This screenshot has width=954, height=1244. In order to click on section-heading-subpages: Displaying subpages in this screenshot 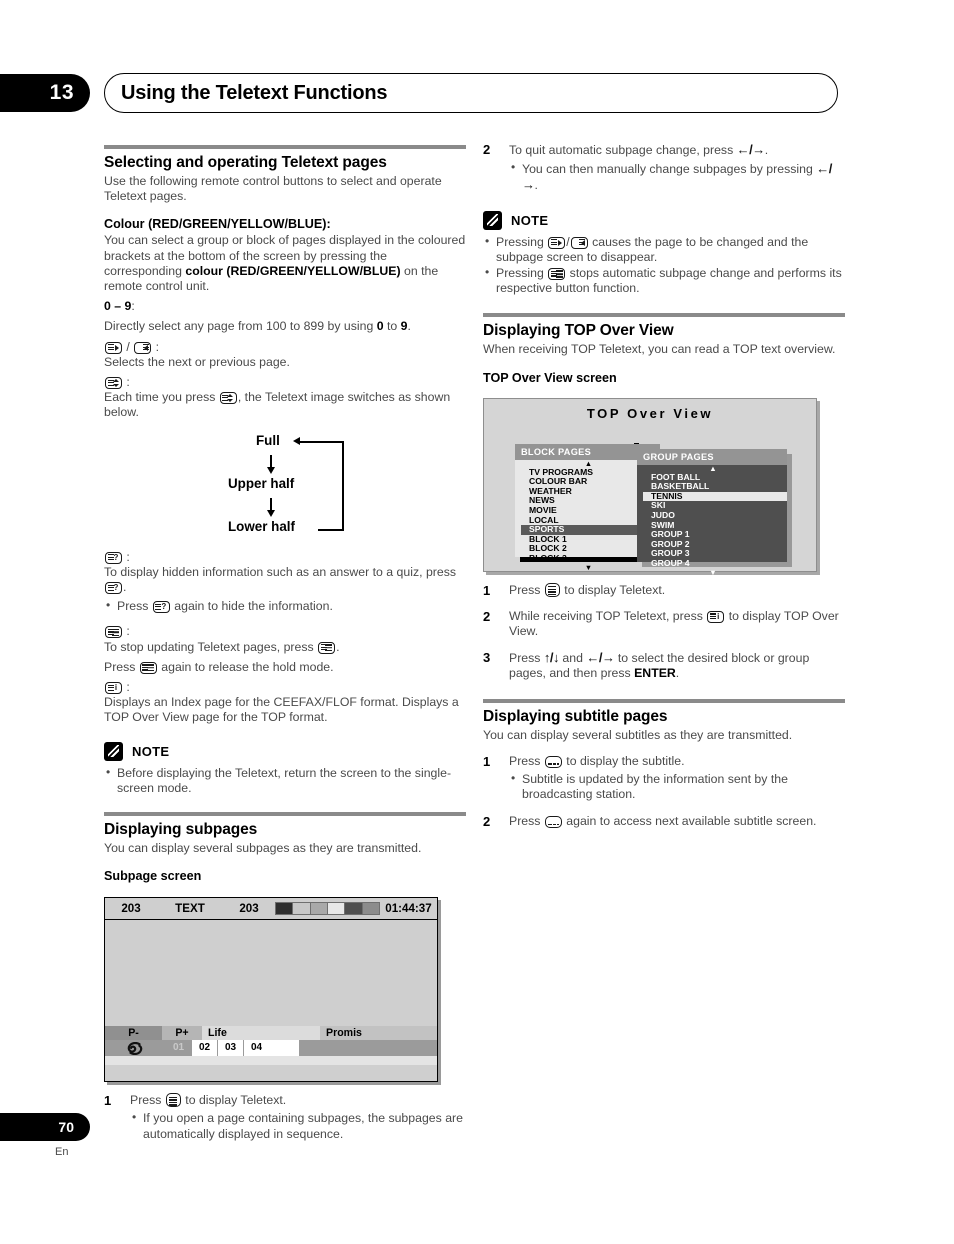, I will do `click(181, 830)`.